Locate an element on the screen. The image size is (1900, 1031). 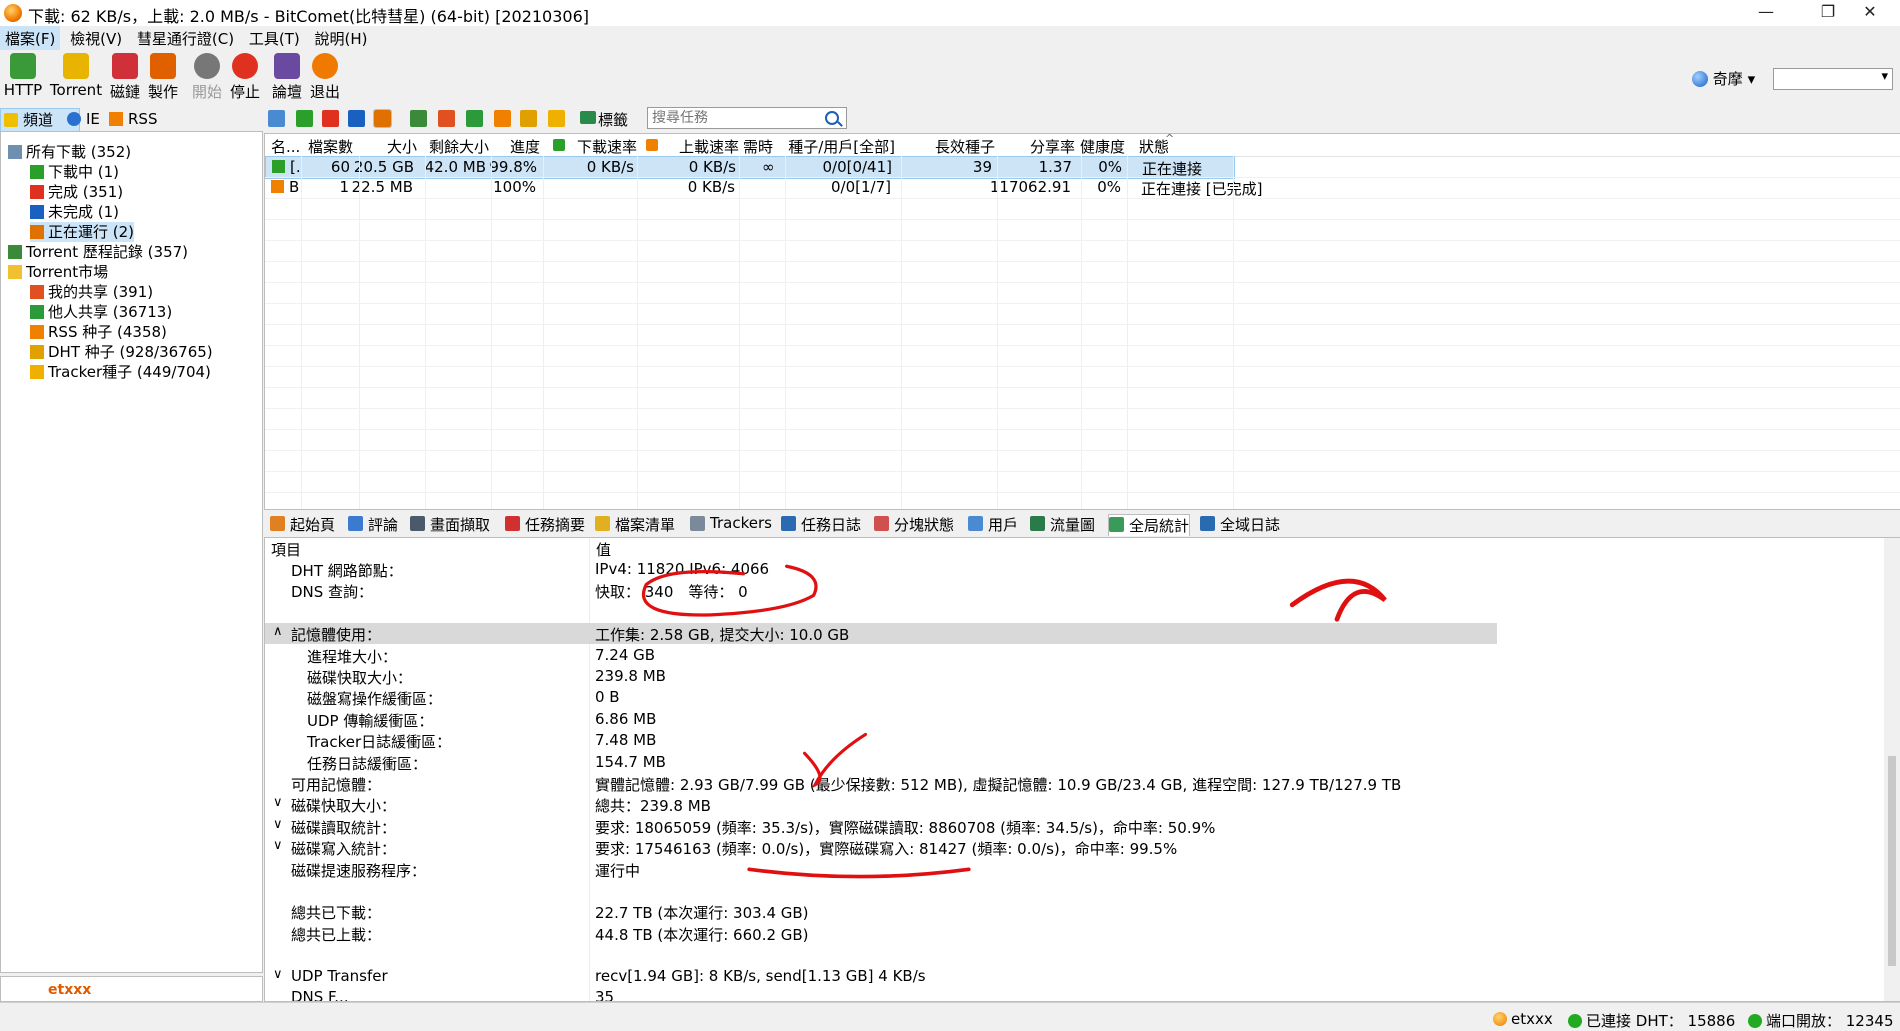
torrent-open-button: Torrent is located at coordinates (76, 76).